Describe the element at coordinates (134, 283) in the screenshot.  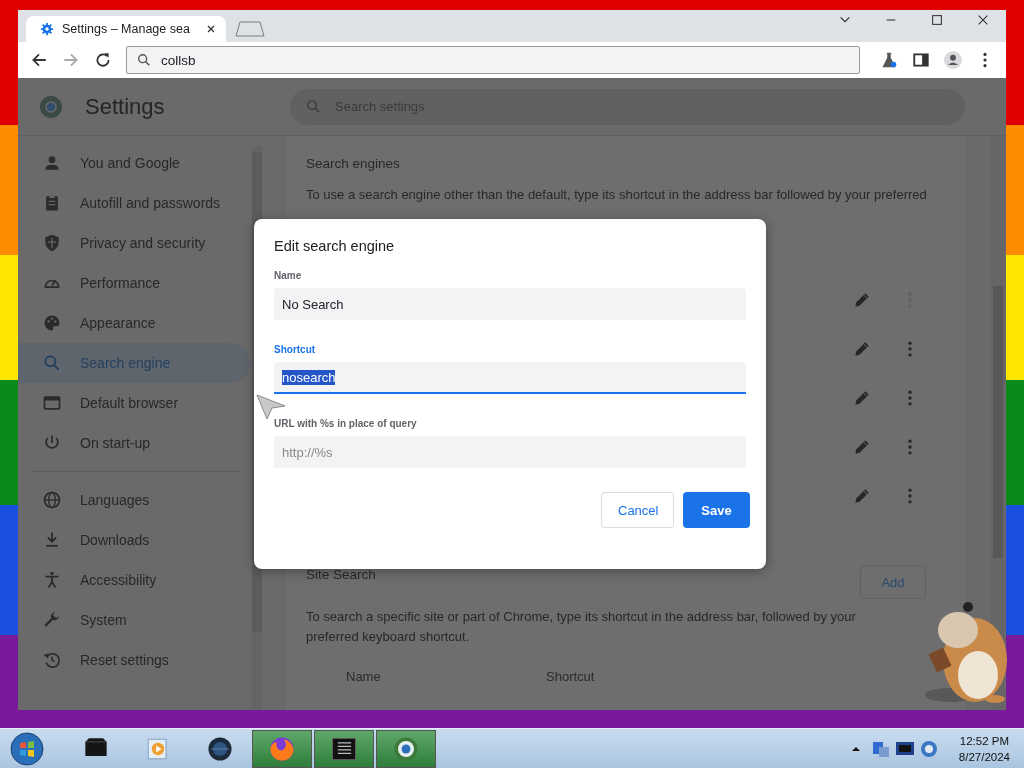
I see `sidebar-item: Performance` at that location.